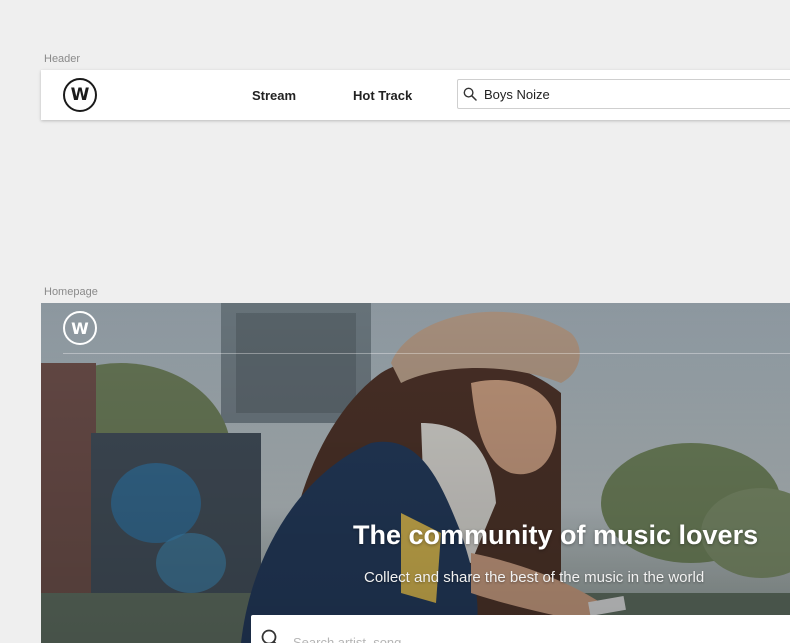 This screenshot has width=790, height=643. I want to click on header-bar: W Stream Hot Track, so click(415, 95).